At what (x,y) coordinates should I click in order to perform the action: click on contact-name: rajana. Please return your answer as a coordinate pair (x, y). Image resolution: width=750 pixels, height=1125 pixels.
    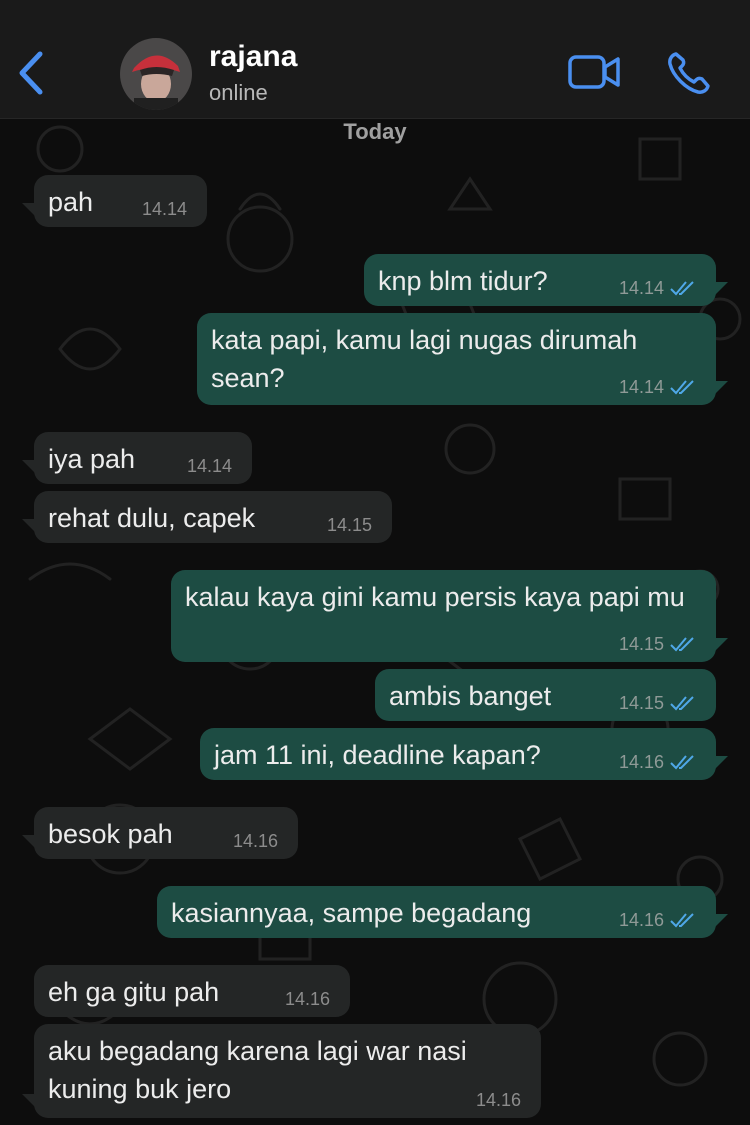
    Looking at the image, I should click on (253, 57).